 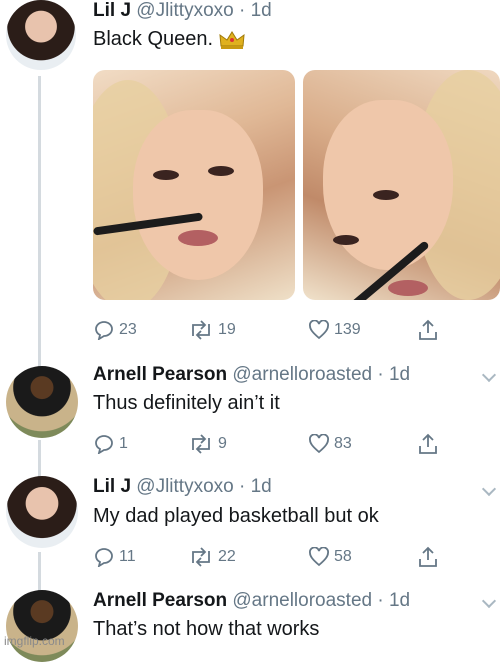 I want to click on tweet-actions: 1 9 83, so click(x=273, y=444).